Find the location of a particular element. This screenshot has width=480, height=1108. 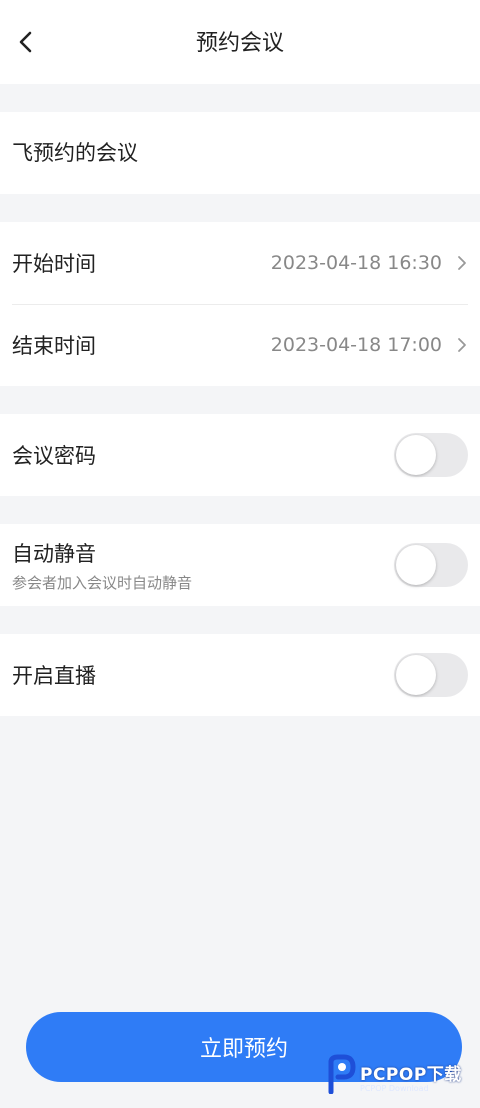

end-time-label: 结束时间 is located at coordinates (54, 346).